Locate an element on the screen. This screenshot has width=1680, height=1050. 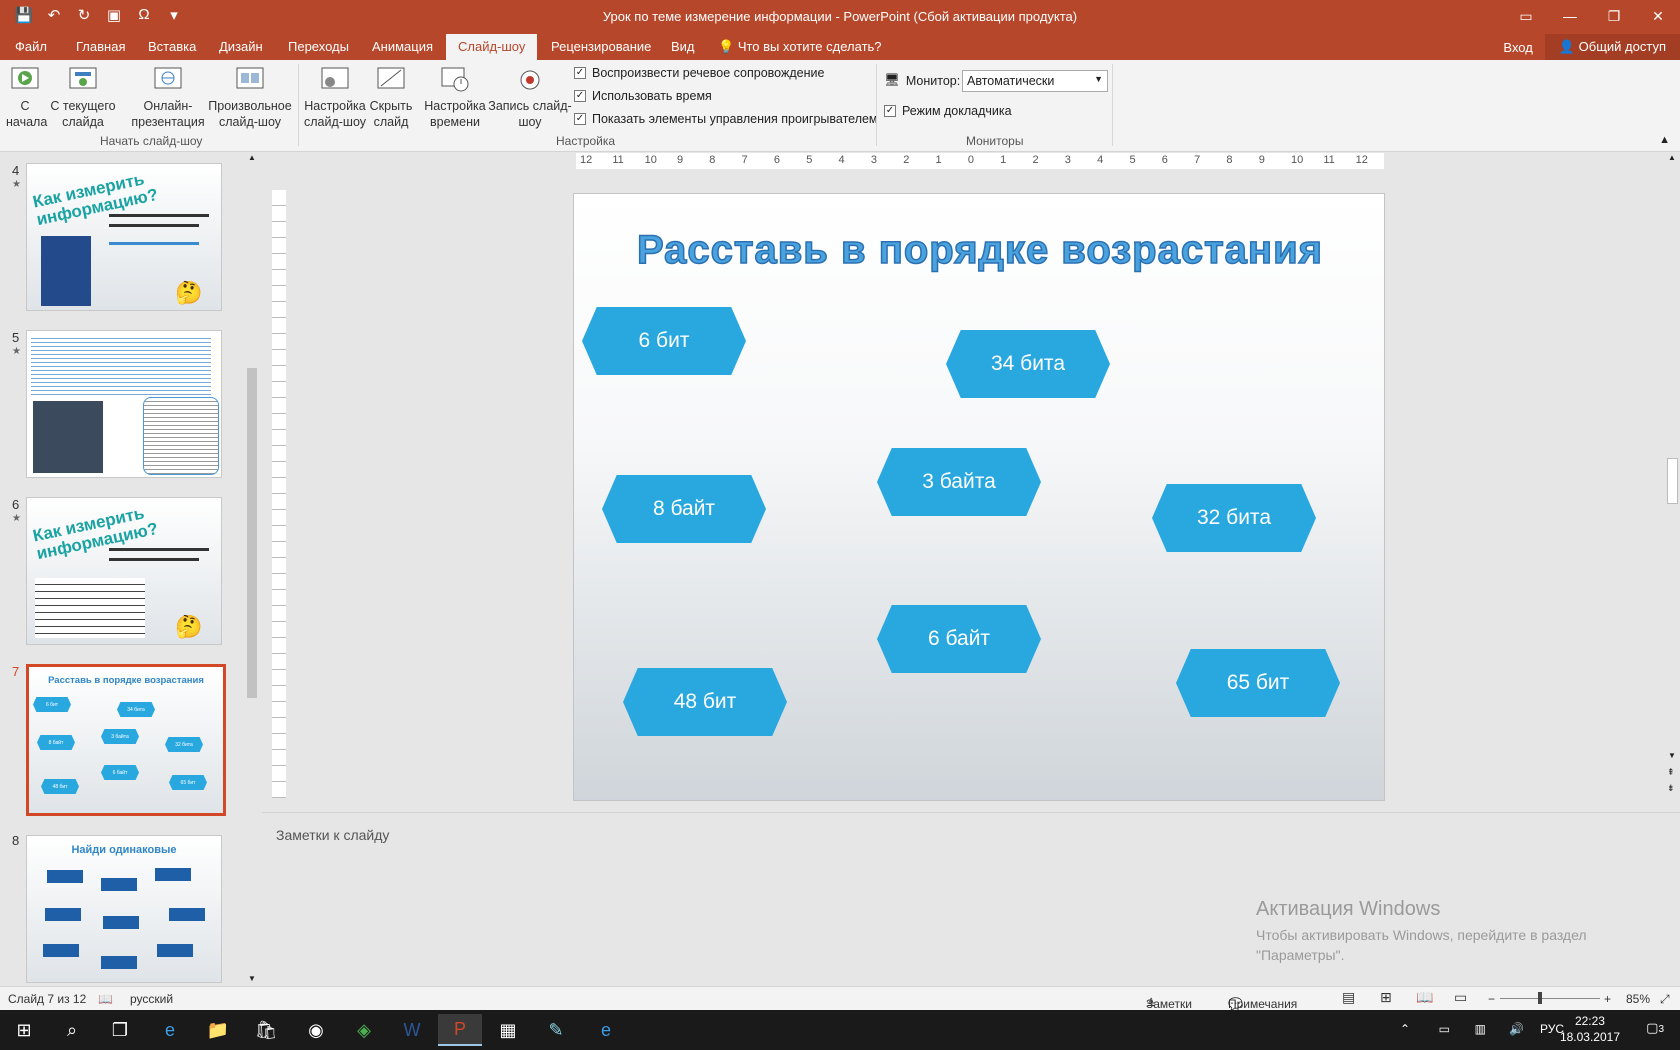
collapse-ribbon-icon: ▲ is located at coordinates (1664, 140).